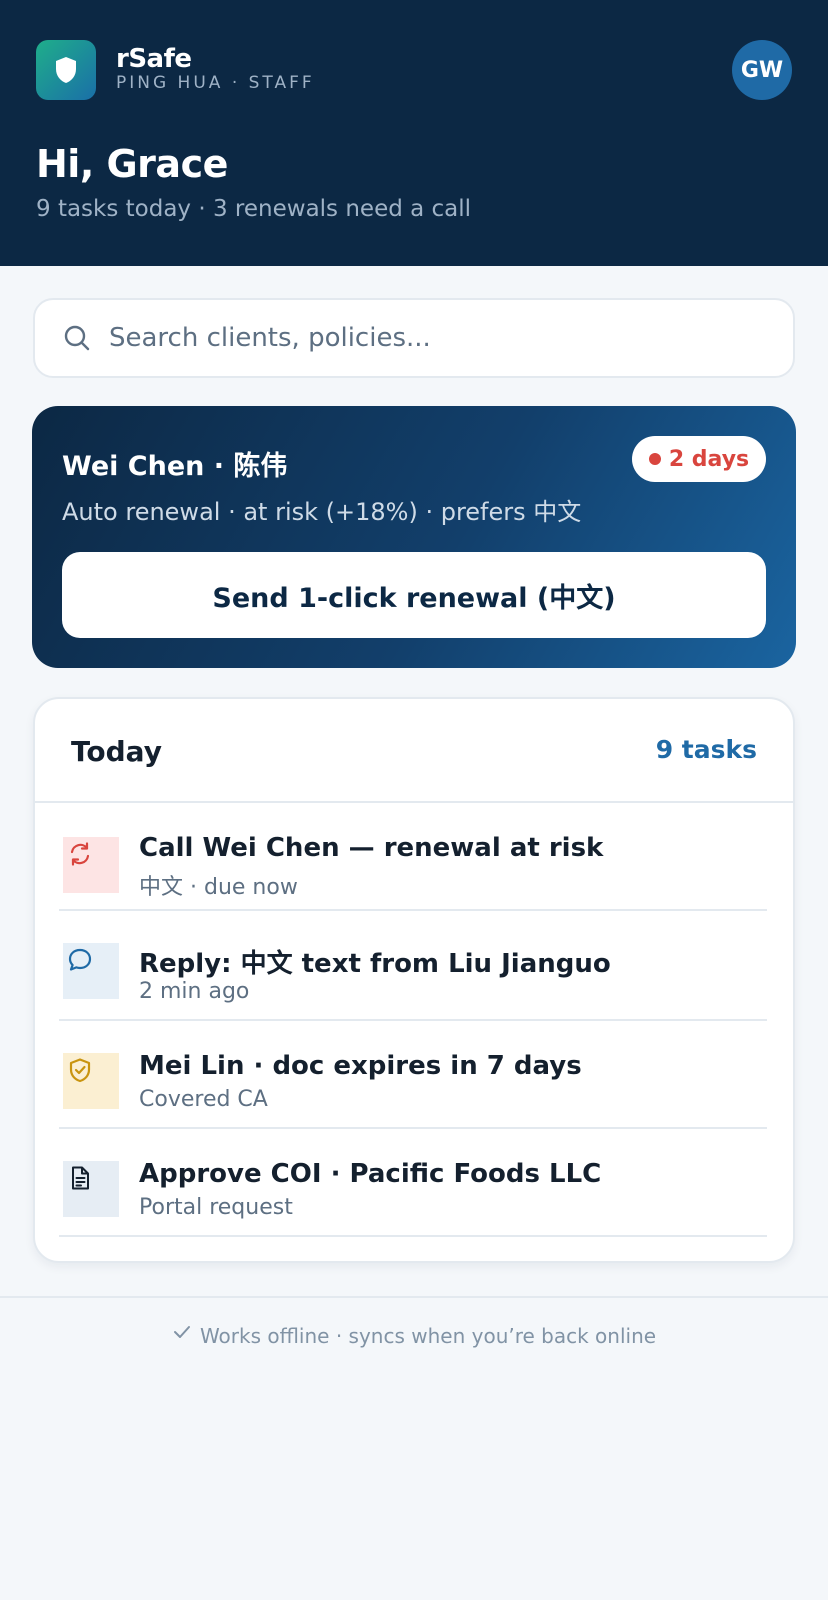 This screenshot has width=828, height=1600. Describe the element at coordinates (132, 164) in the screenshot. I see `greeting-title: Hi, Grace` at that location.